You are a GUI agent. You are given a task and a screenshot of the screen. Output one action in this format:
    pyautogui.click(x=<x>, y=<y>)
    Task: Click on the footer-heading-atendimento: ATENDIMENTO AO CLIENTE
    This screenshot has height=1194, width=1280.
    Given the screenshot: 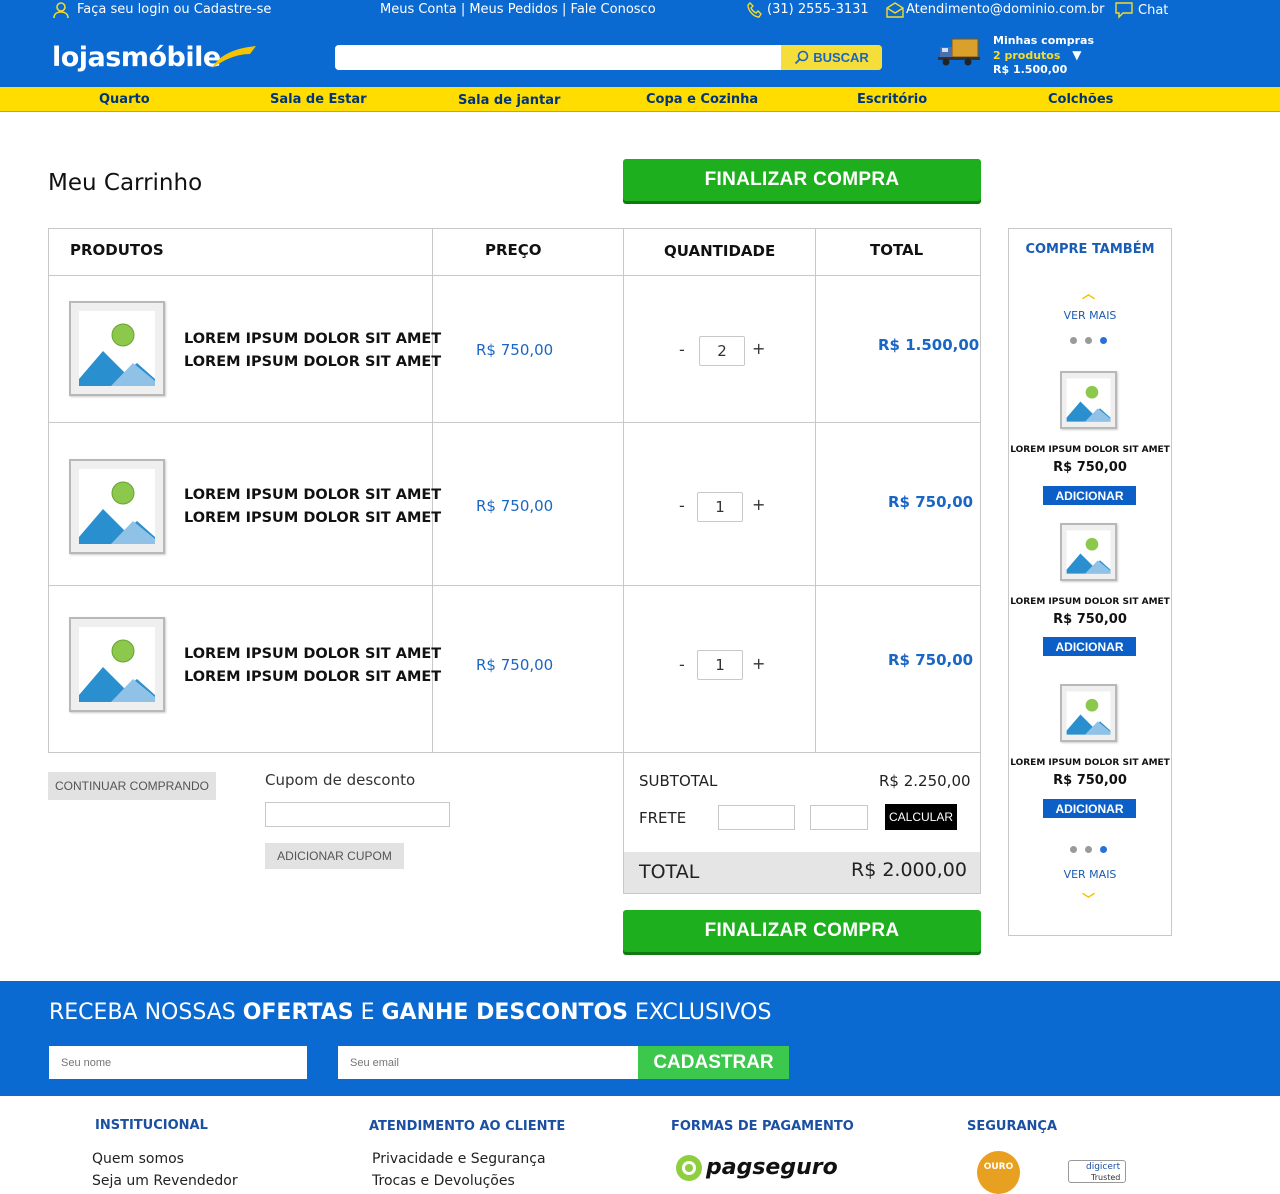 What is the action you would take?
    pyautogui.click(x=467, y=1126)
    